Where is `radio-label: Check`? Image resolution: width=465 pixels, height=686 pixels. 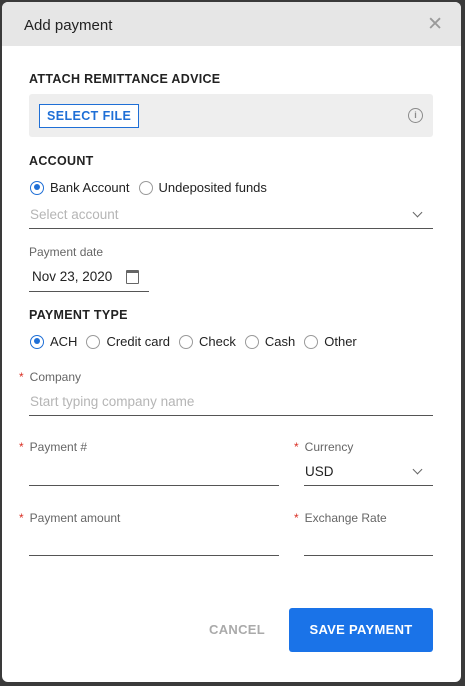 radio-label: Check is located at coordinates (217, 341).